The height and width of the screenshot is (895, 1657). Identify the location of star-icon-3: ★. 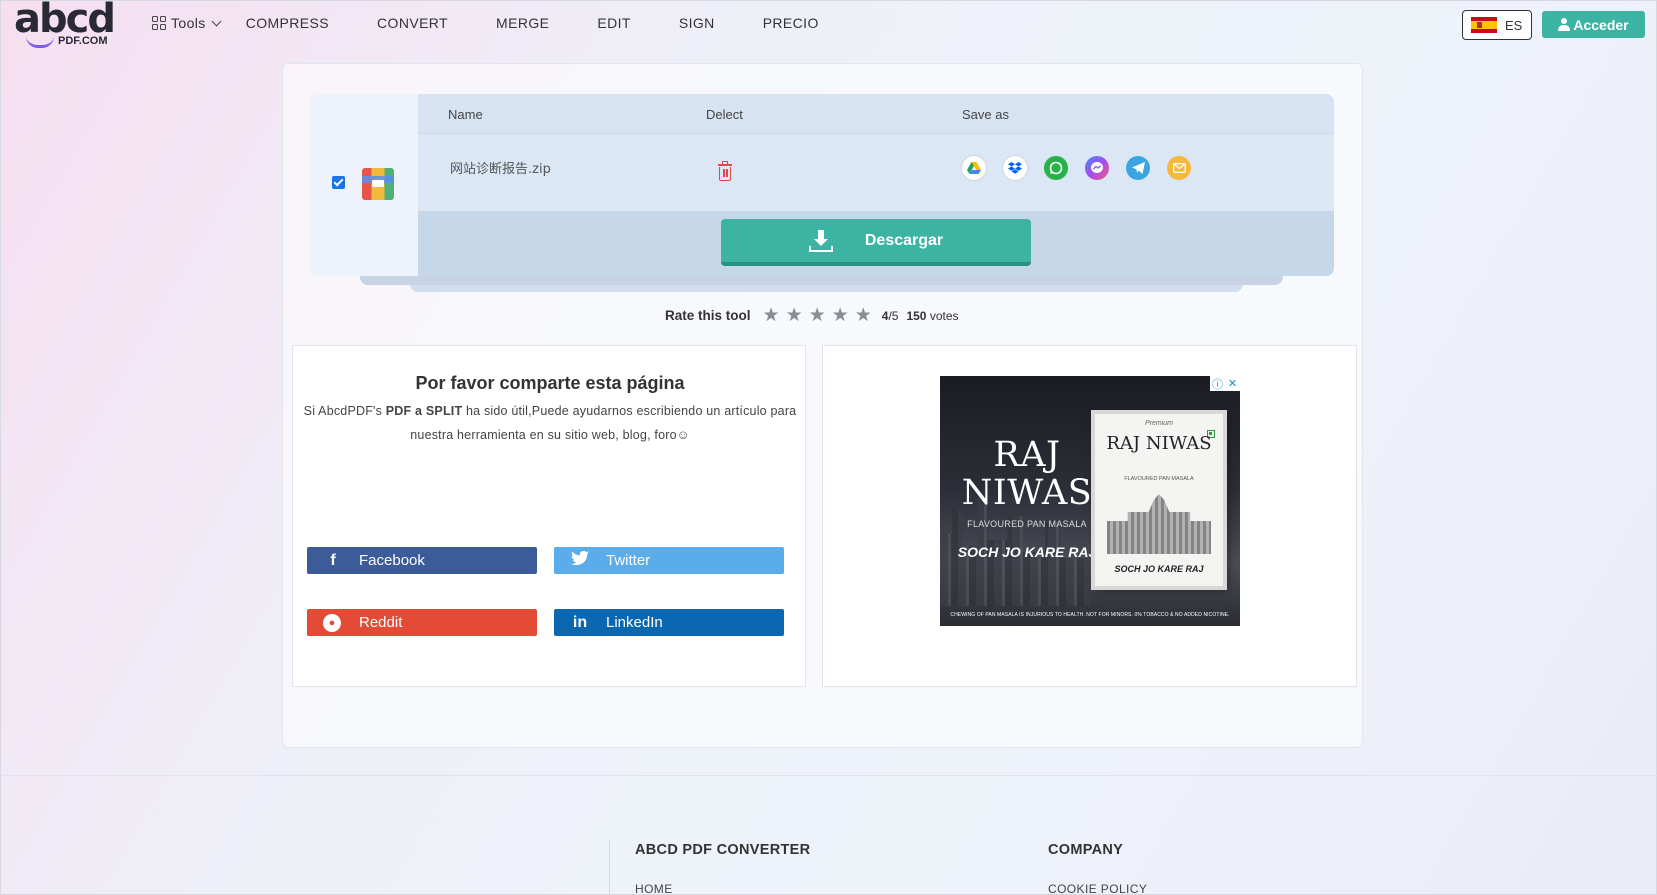
(817, 315).